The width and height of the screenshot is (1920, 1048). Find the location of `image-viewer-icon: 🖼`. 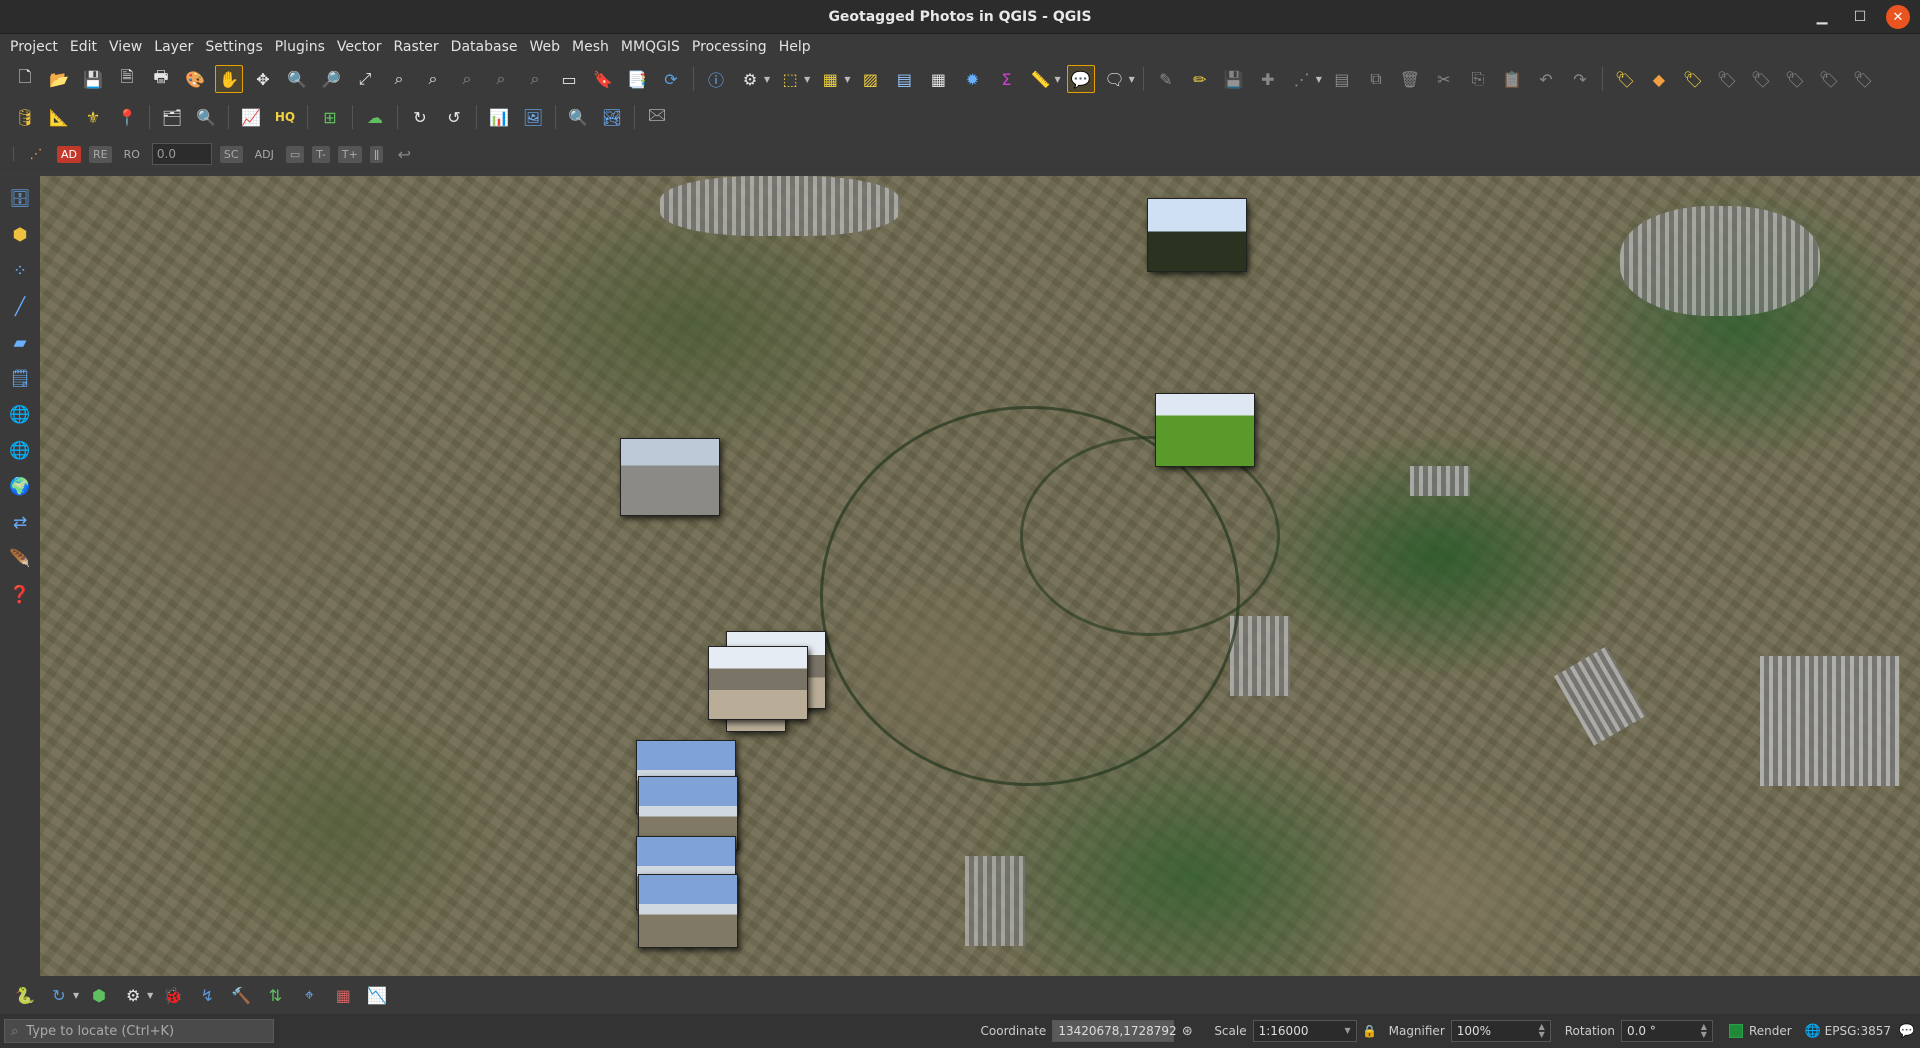

image-viewer-icon: 🖼 is located at coordinates (533, 117).